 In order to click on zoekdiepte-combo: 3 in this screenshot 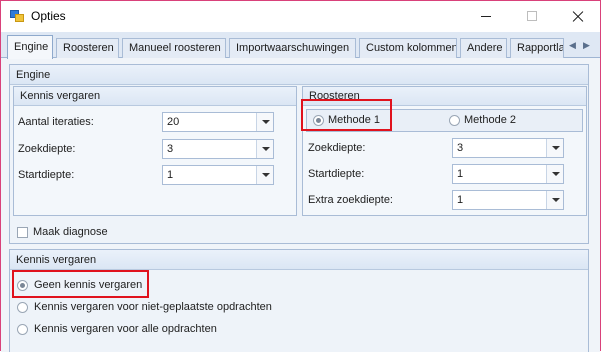, I will do `click(218, 149)`.